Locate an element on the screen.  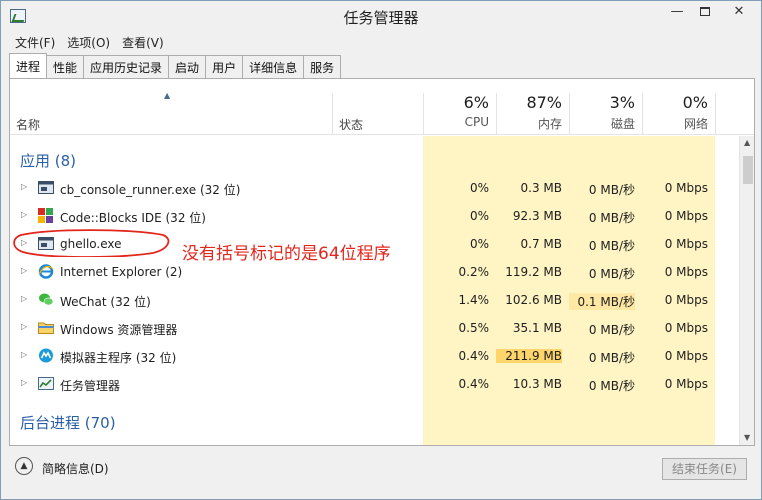
process-name: 任务管理器 is located at coordinates (90, 386).